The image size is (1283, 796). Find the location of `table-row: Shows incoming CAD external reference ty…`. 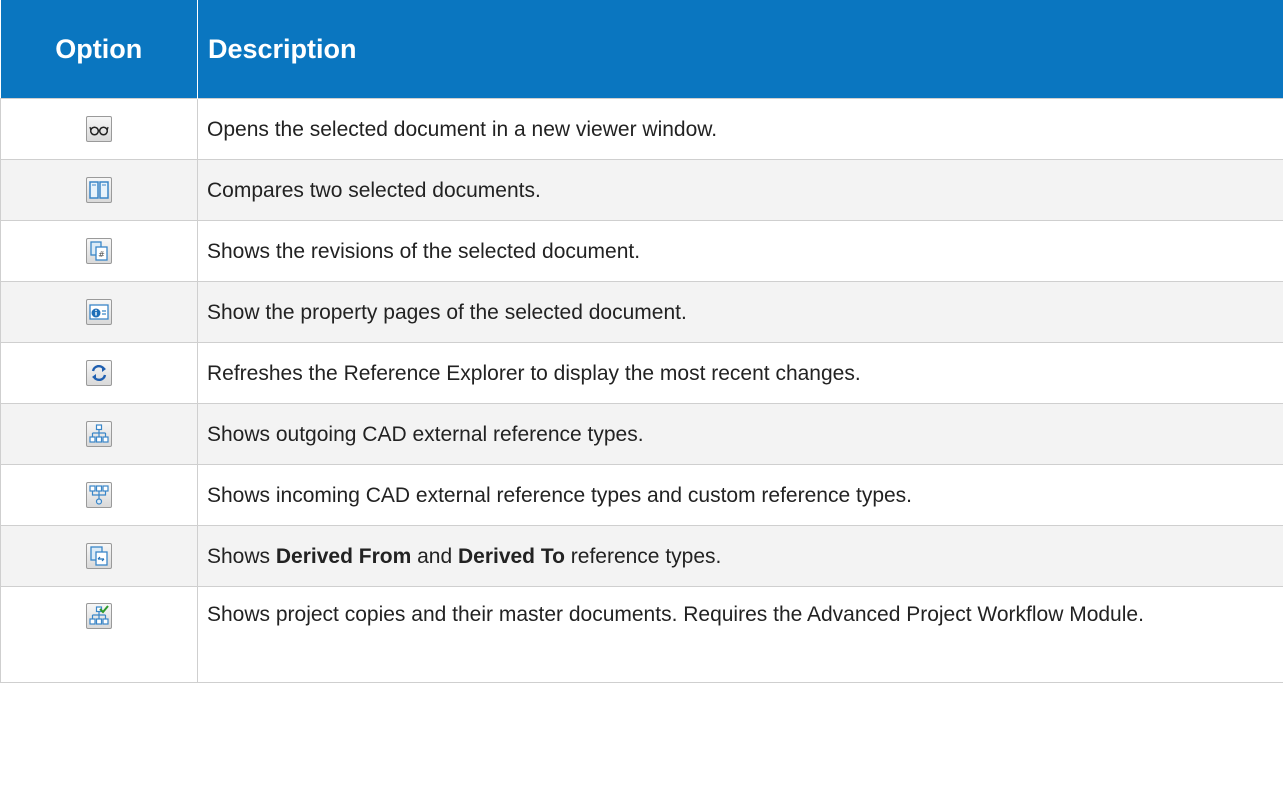

table-row: Shows incoming CAD external reference ty… is located at coordinates (641, 495).